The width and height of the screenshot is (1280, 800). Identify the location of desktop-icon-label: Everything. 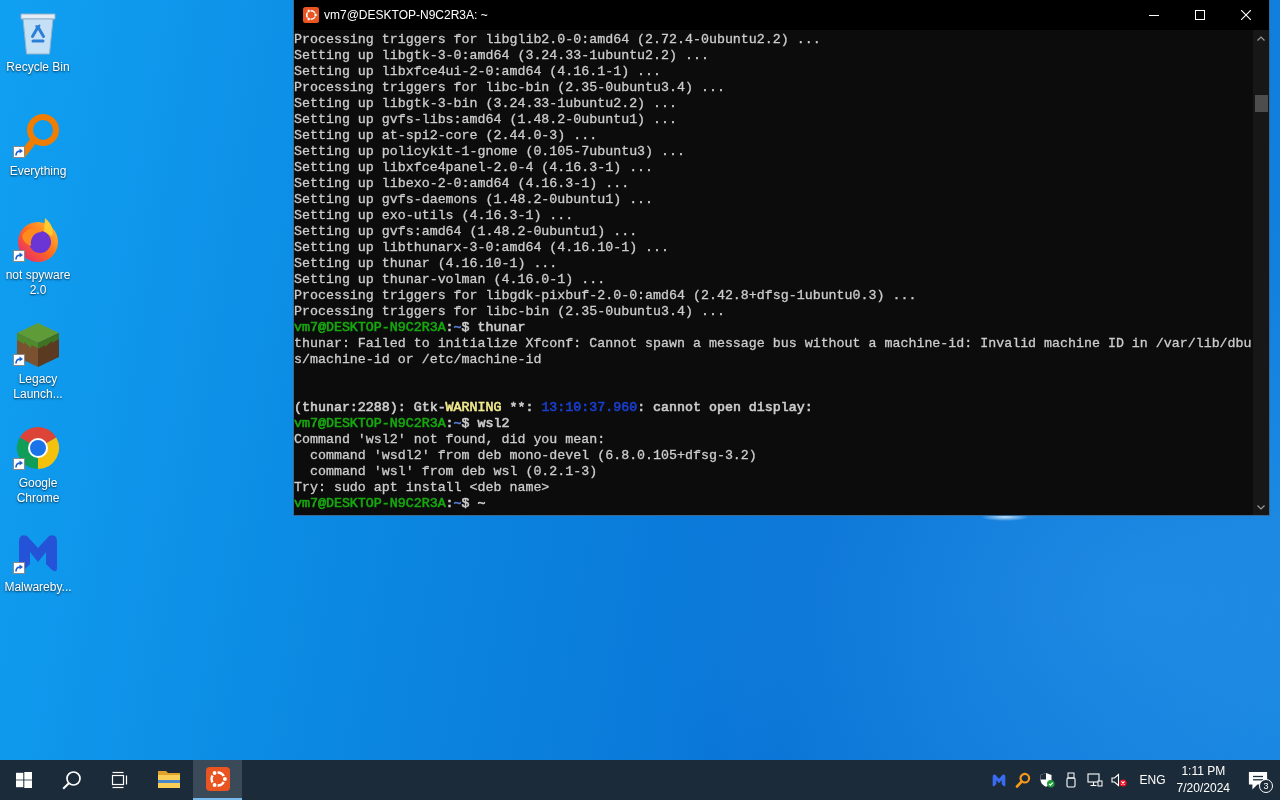
(38, 171).